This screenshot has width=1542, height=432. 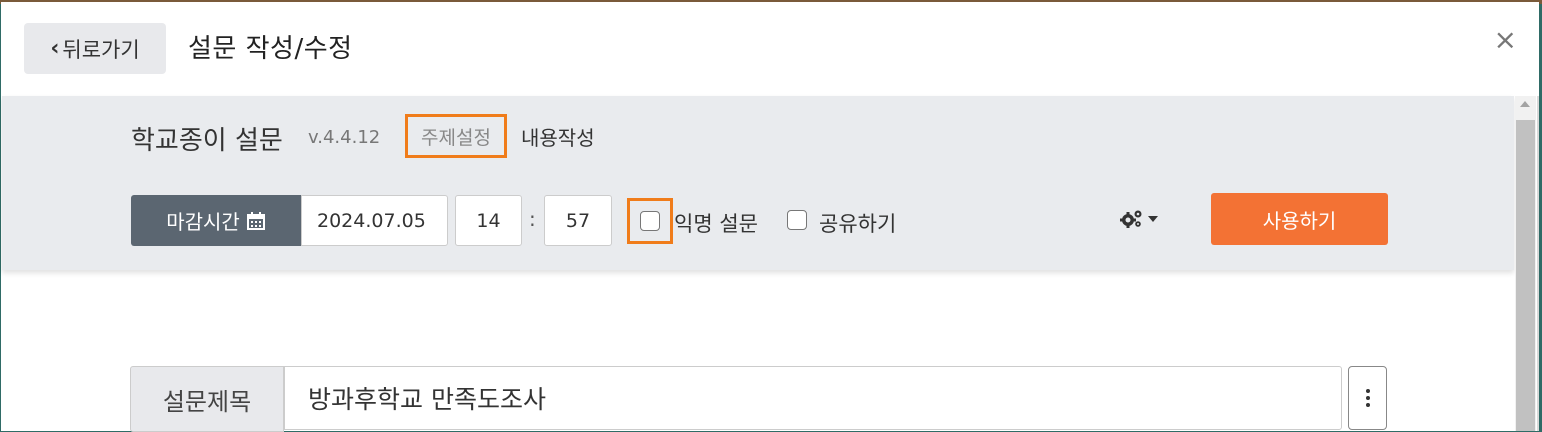 What do you see at coordinates (1131, 219) in the screenshot?
I see `gears-icon` at bounding box center [1131, 219].